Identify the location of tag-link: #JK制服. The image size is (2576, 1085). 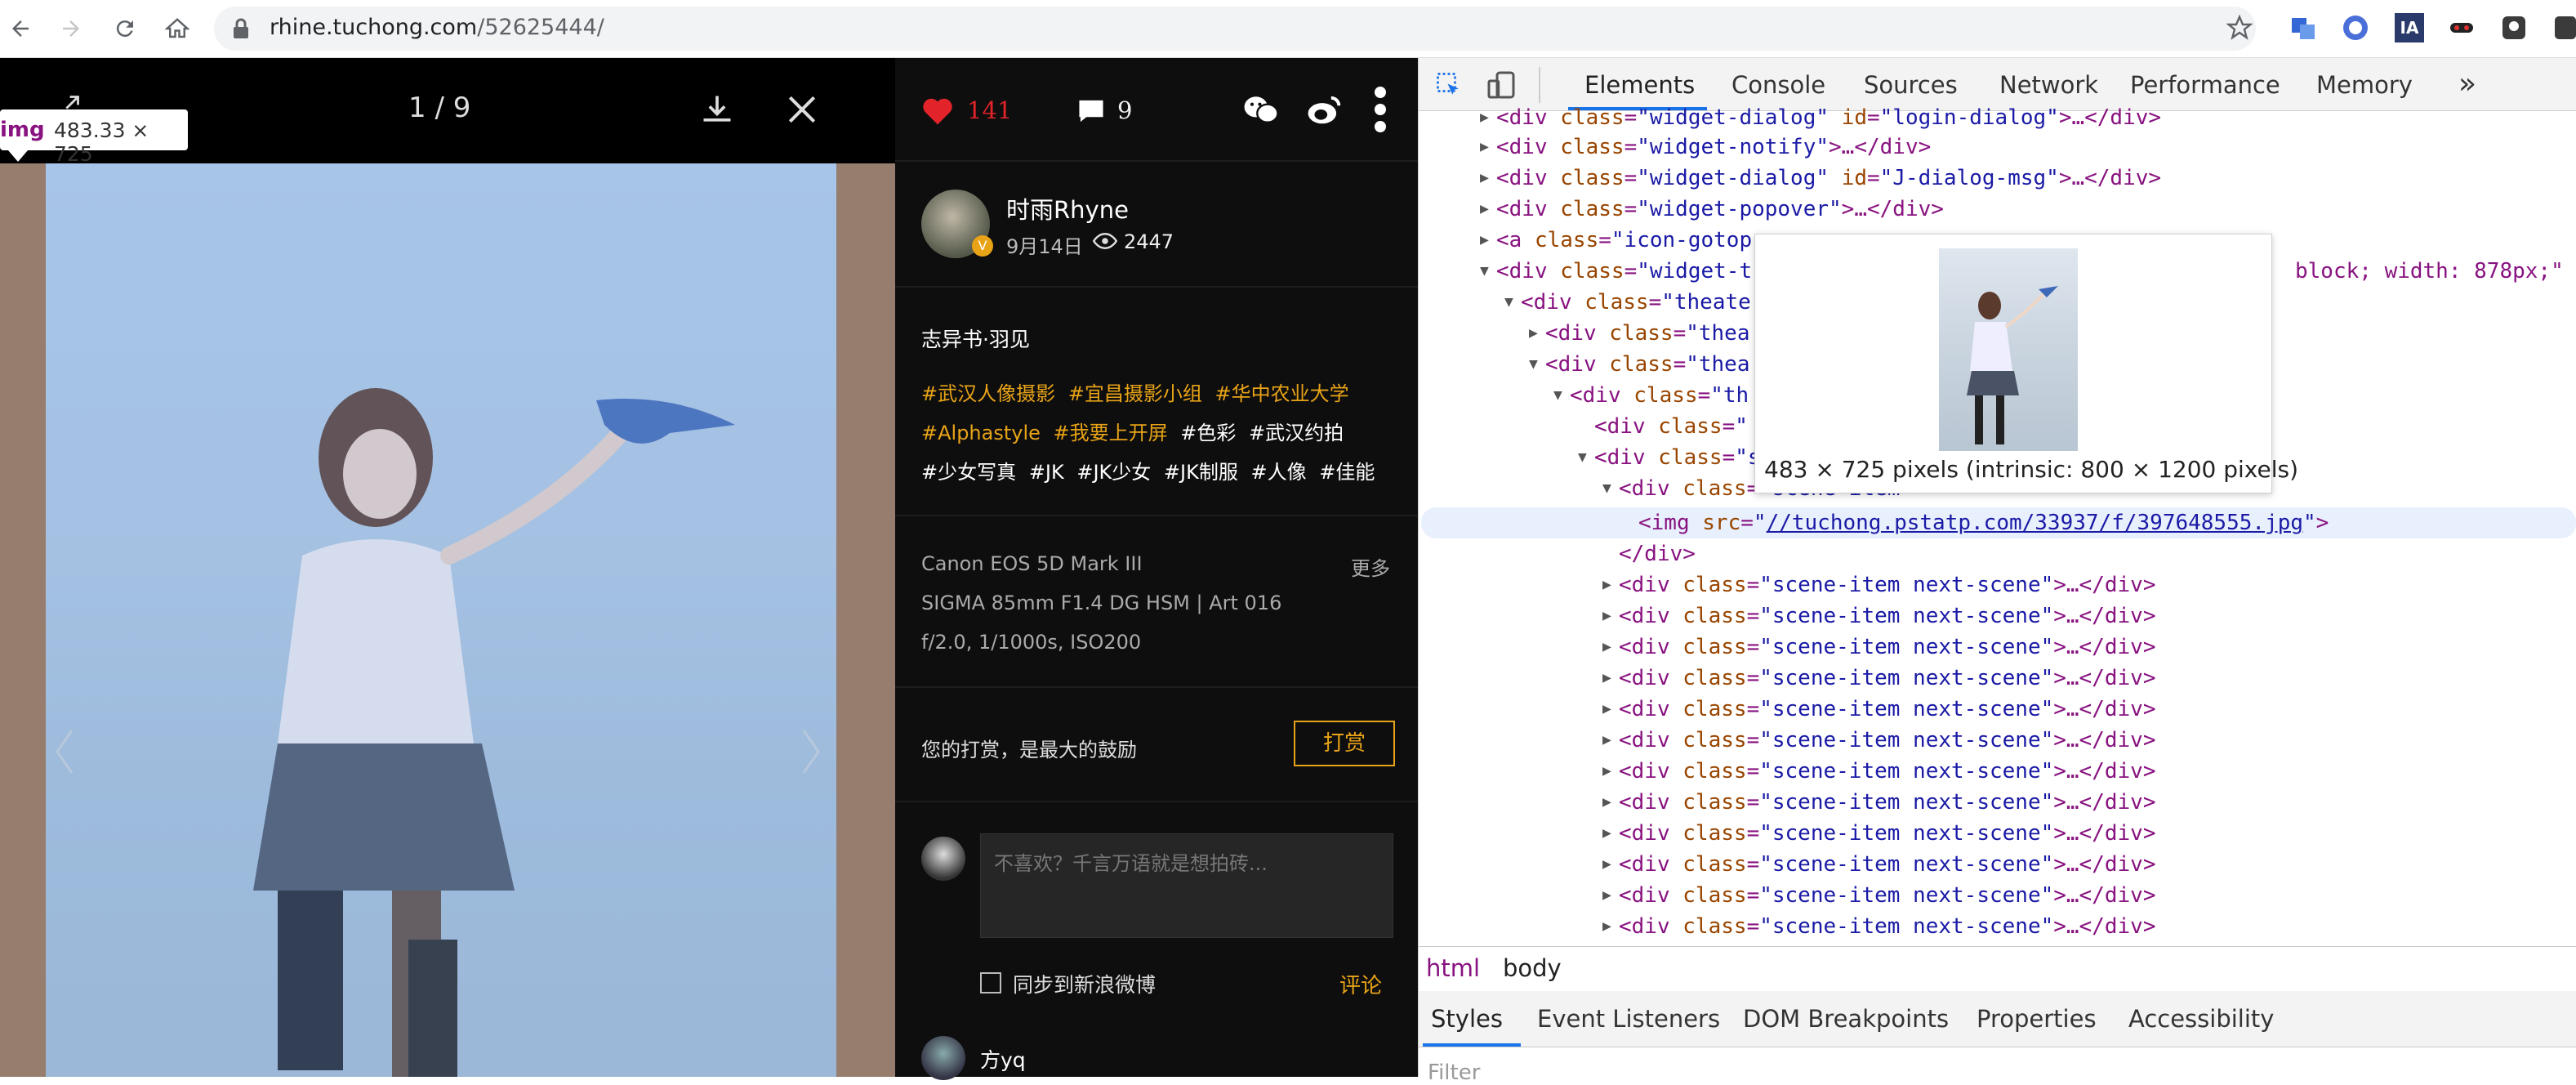
(1201, 472).